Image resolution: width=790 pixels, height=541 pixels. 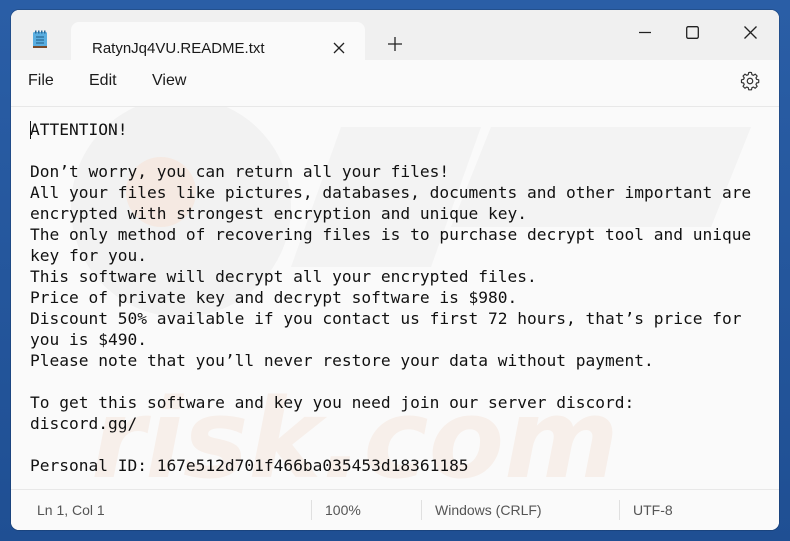 I want to click on tab-title: RatynJq4VU.README.txt, so click(x=178, y=48).